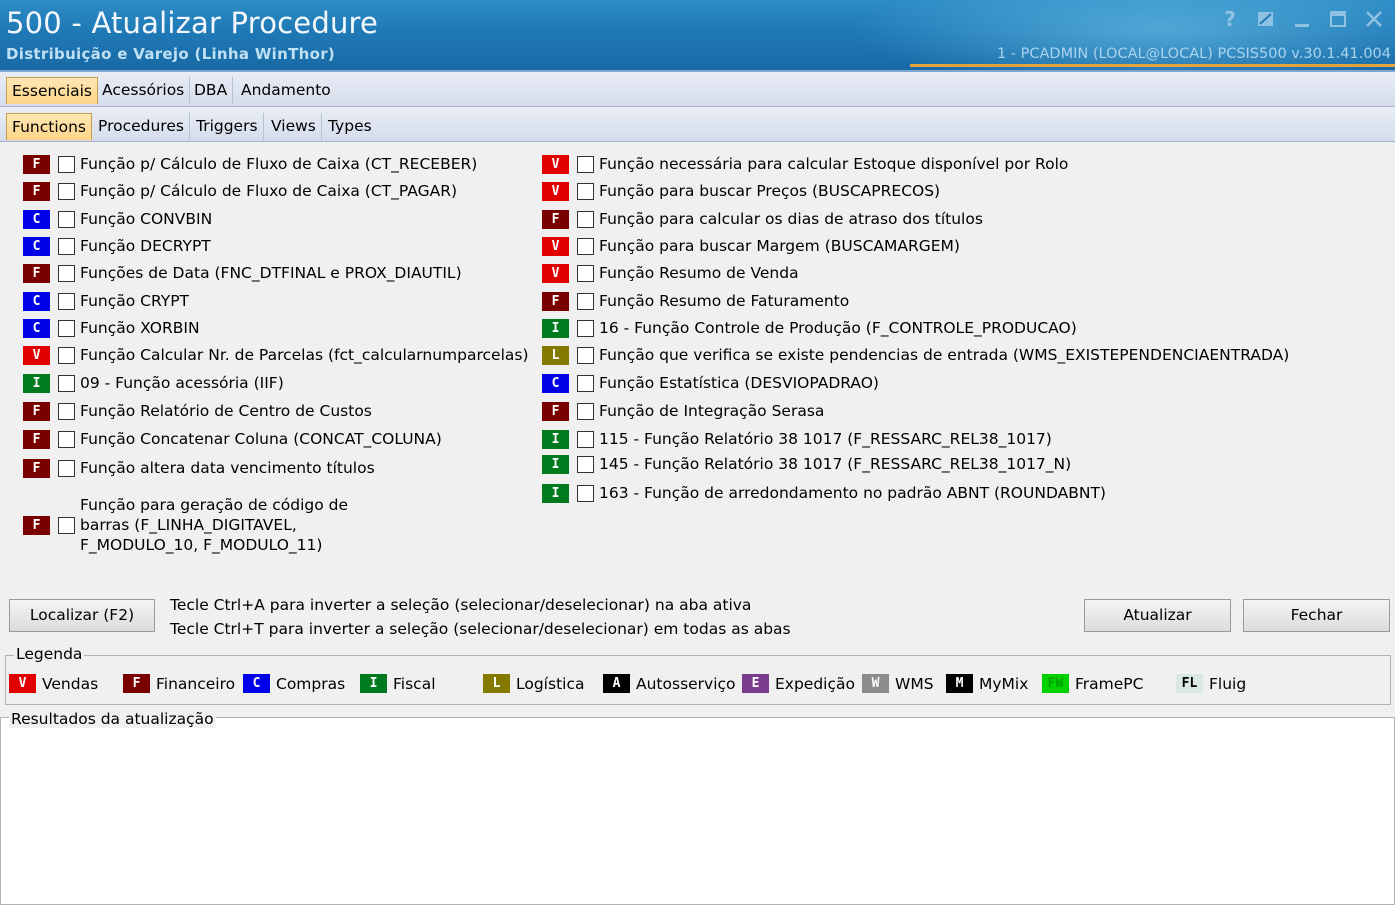 The image size is (1395, 905). Describe the element at coordinates (741, 191) in the screenshot. I see `function-item: V Função para buscar Preços (BUSCAPRECOS)` at that location.